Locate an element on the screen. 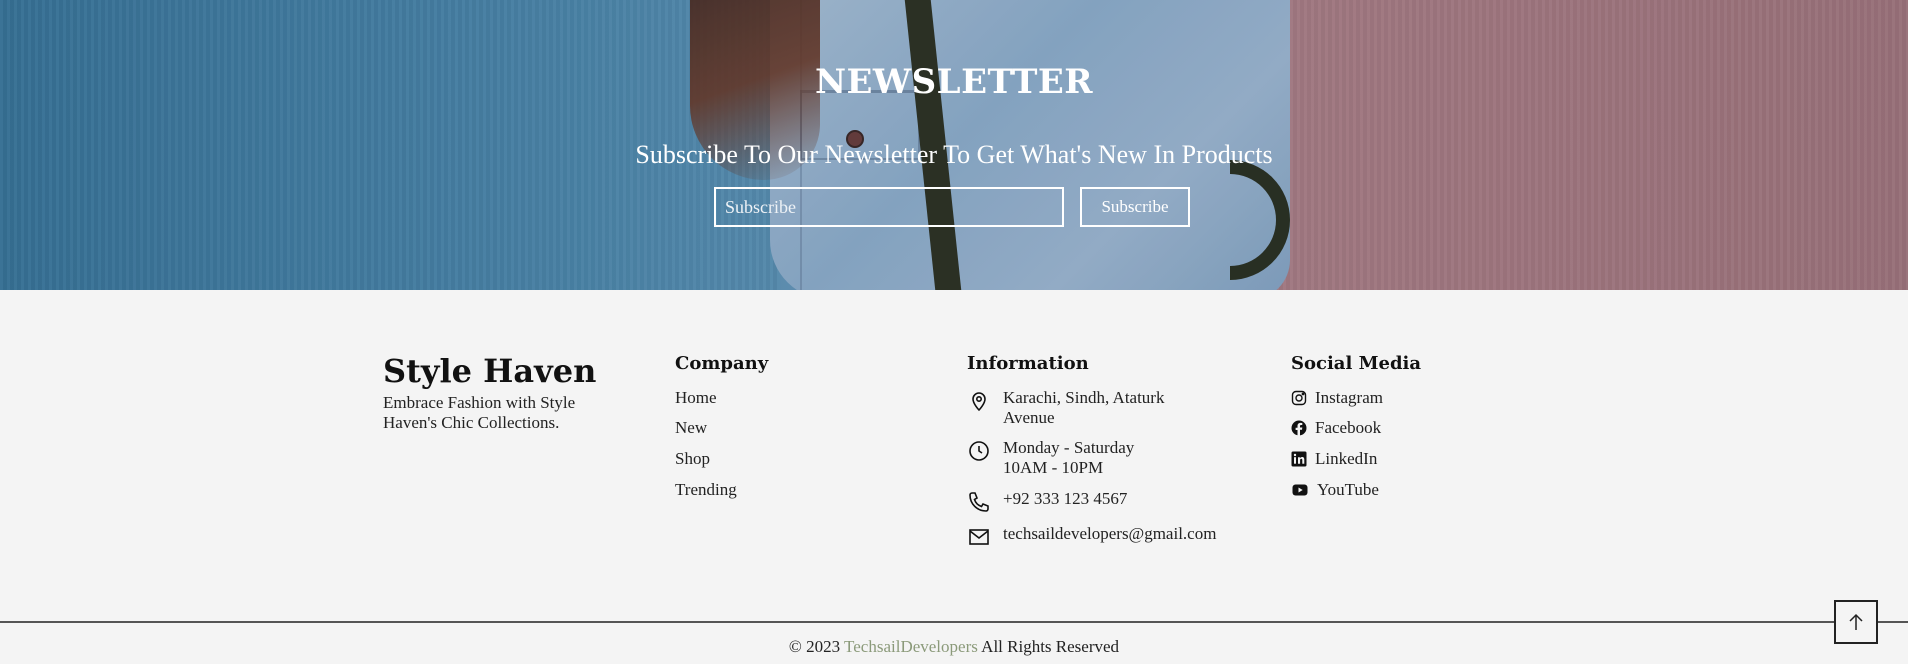 The width and height of the screenshot is (1908, 664). address-text: Karachi, Sindh, Ataturk Avenue is located at coordinates (1084, 407).